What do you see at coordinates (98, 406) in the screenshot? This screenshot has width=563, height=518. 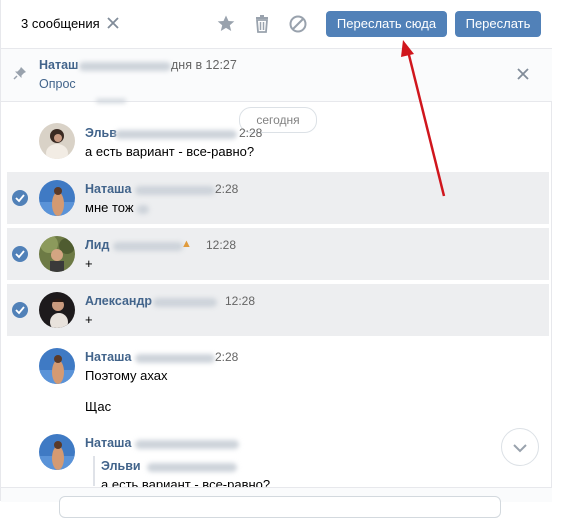 I see `message-text: Щас` at bounding box center [98, 406].